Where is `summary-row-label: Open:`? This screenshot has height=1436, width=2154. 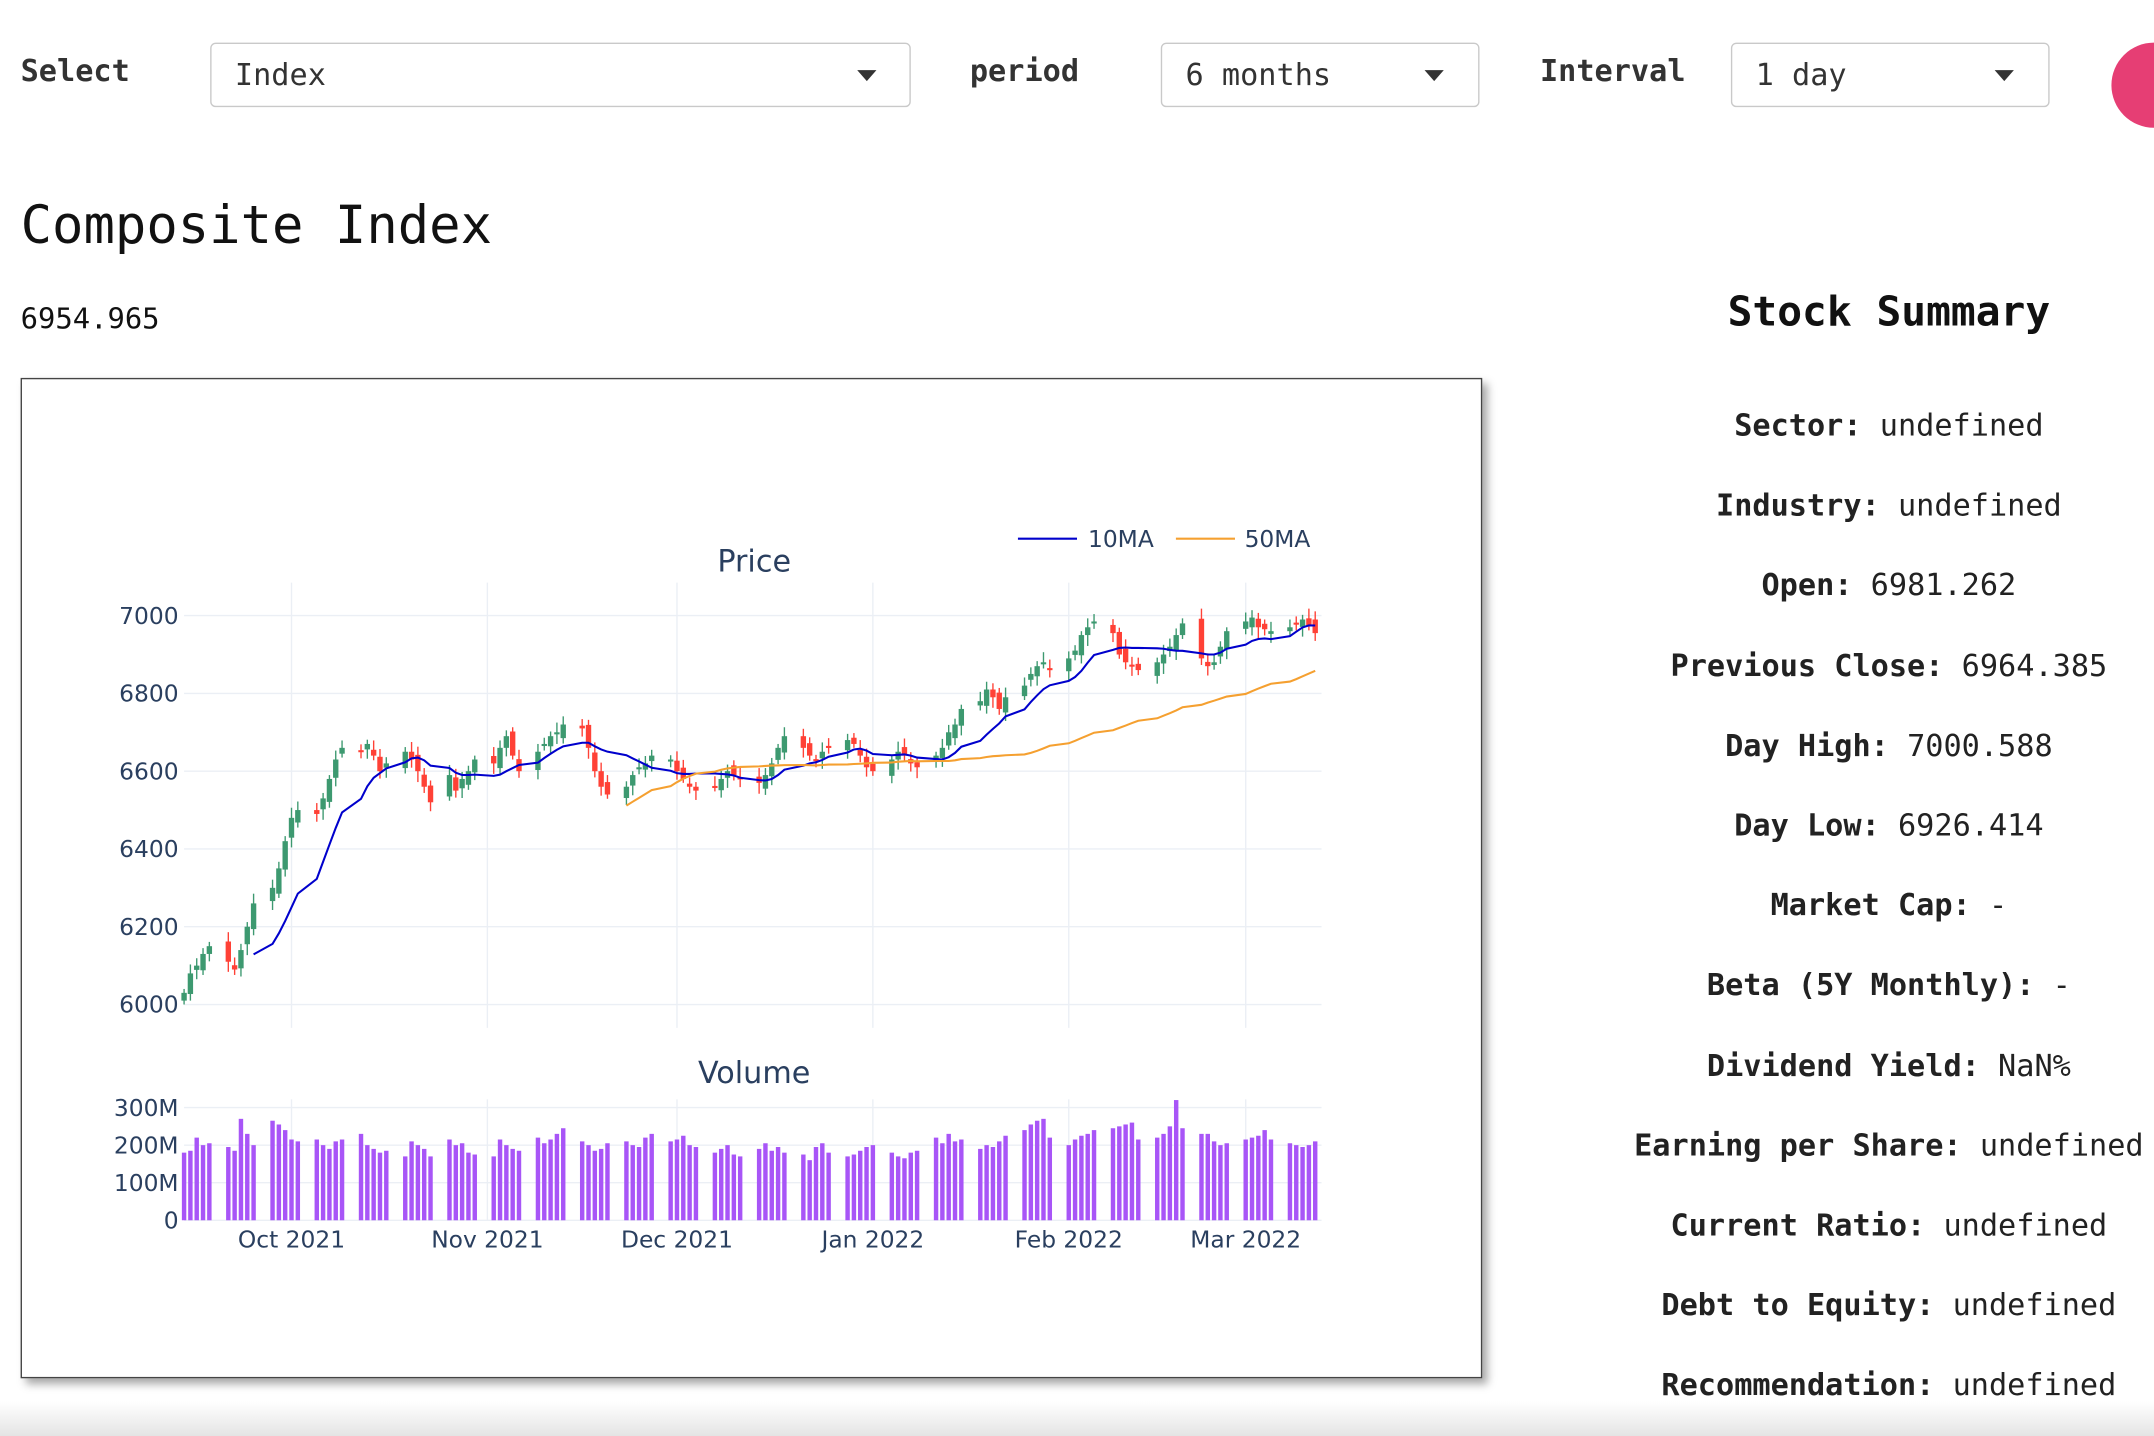 summary-row-label: Open: is located at coordinates (1807, 586).